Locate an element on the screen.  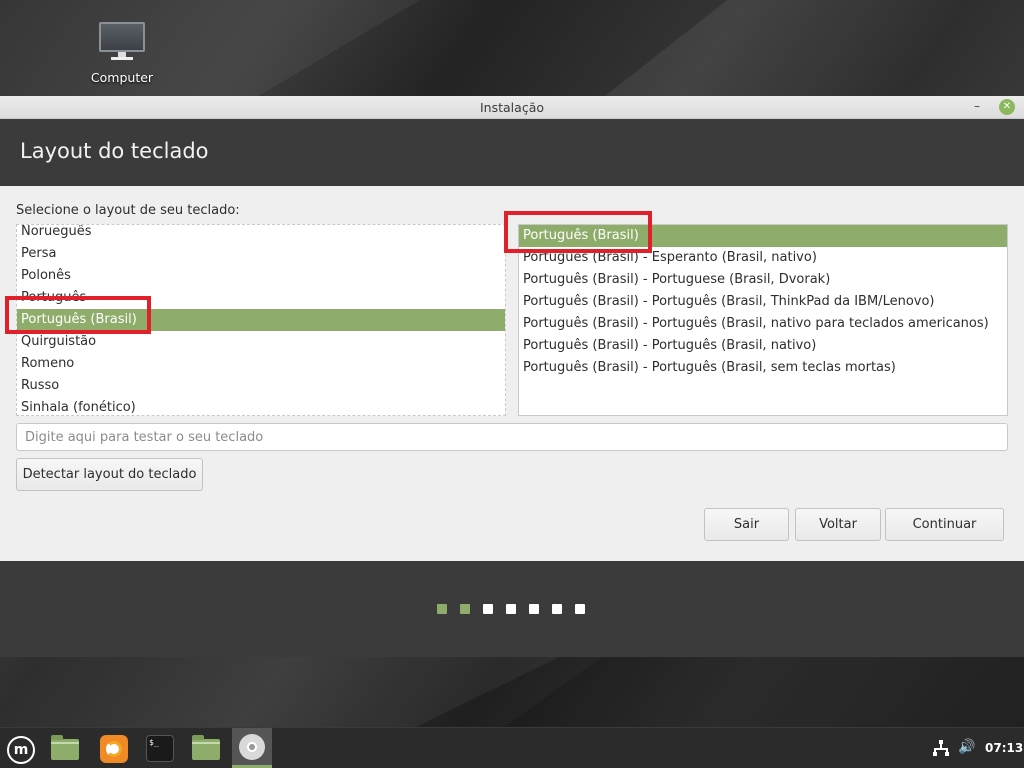
minimize-button: – is located at coordinates (977, 107).